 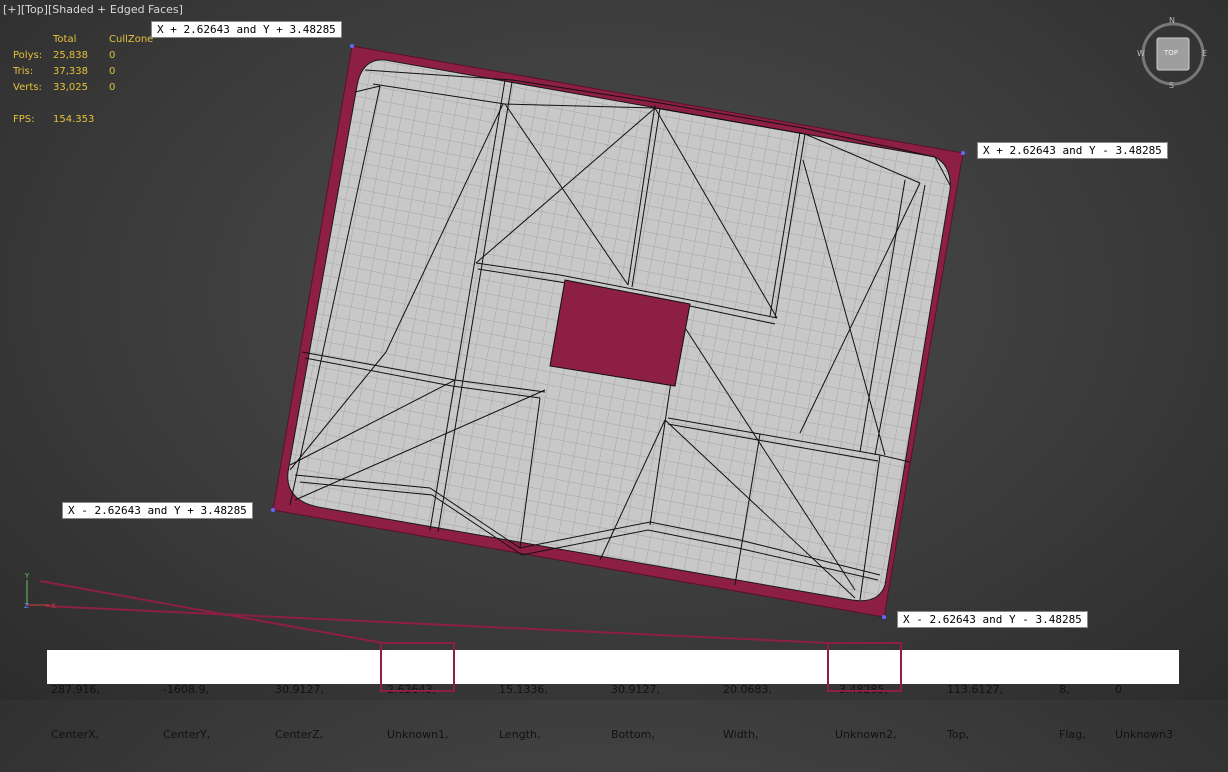 What do you see at coordinates (75, 712) in the screenshot?
I see `data-column-centerx: 287.916, CenterX,` at bounding box center [75, 712].